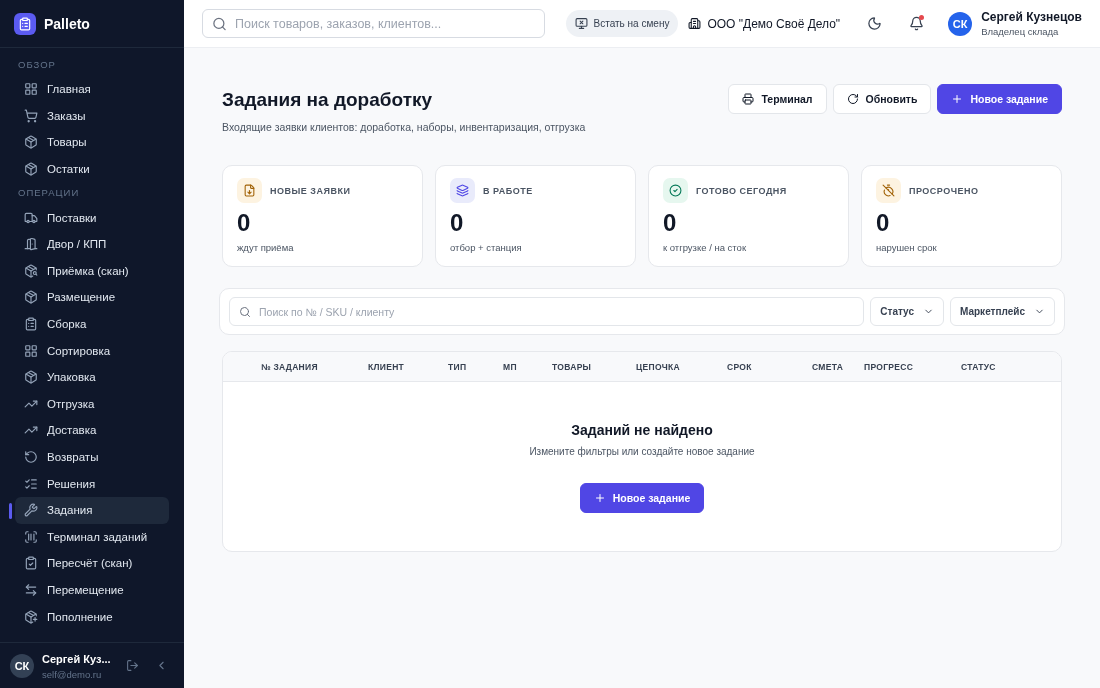 Image resolution: width=1100 pixels, height=688 pixels. Describe the element at coordinates (658, 366) in the screenshot. I see `column-header: ЦЕПОЧКА` at that location.